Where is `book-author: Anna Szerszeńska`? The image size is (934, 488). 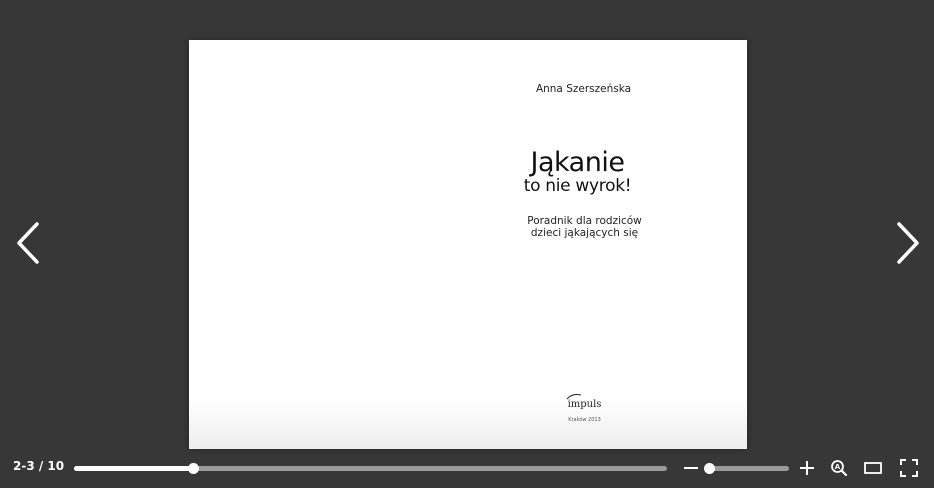 book-author: Anna Szerszeńska is located at coordinates (583, 89).